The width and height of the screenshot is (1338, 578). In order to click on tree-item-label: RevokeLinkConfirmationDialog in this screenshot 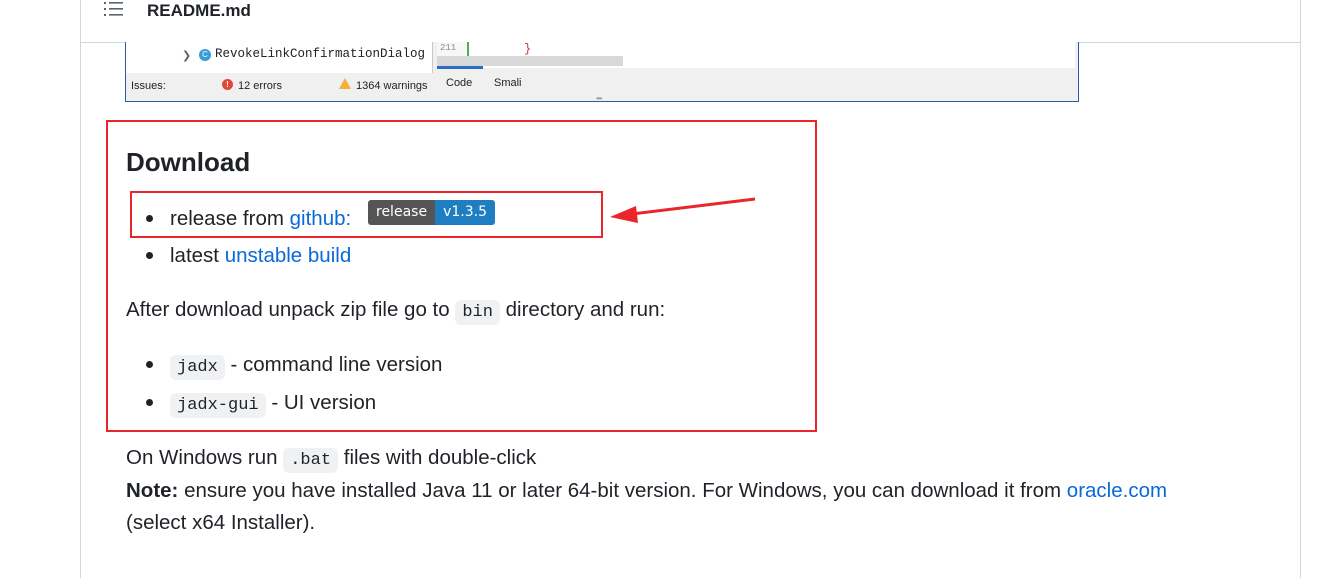, I will do `click(320, 54)`.